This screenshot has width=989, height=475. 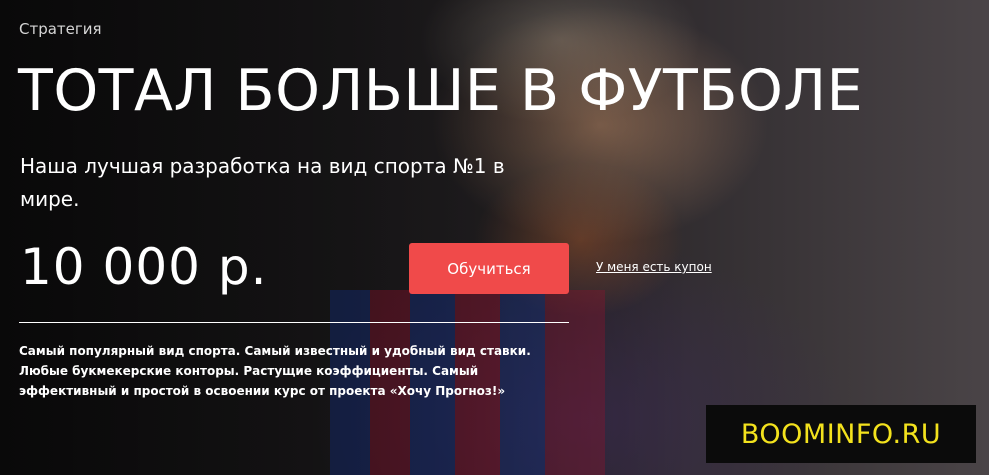 What do you see at coordinates (60, 29) in the screenshot?
I see `category-label: Стратегия` at bounding box center [60, 29].